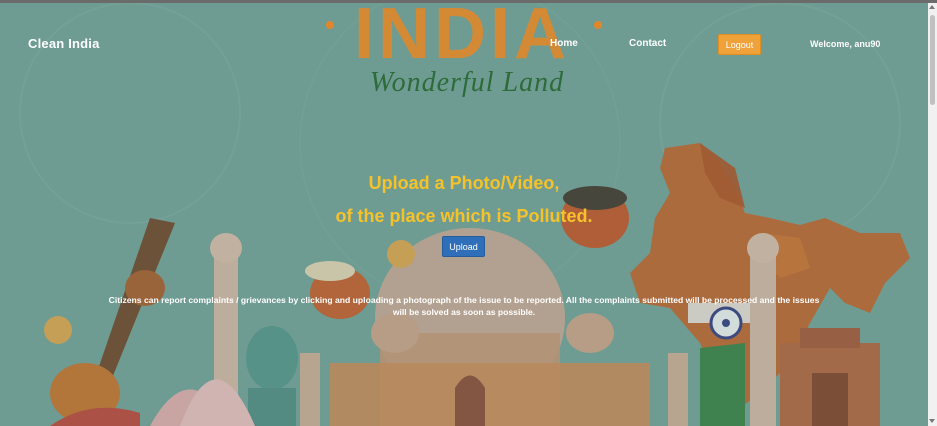 Image resolution: width=937 pixels, height=426 pixels. Describe the element at coordinates (932, 214) in the screenshot. I see `page-scrollbar` at that location.